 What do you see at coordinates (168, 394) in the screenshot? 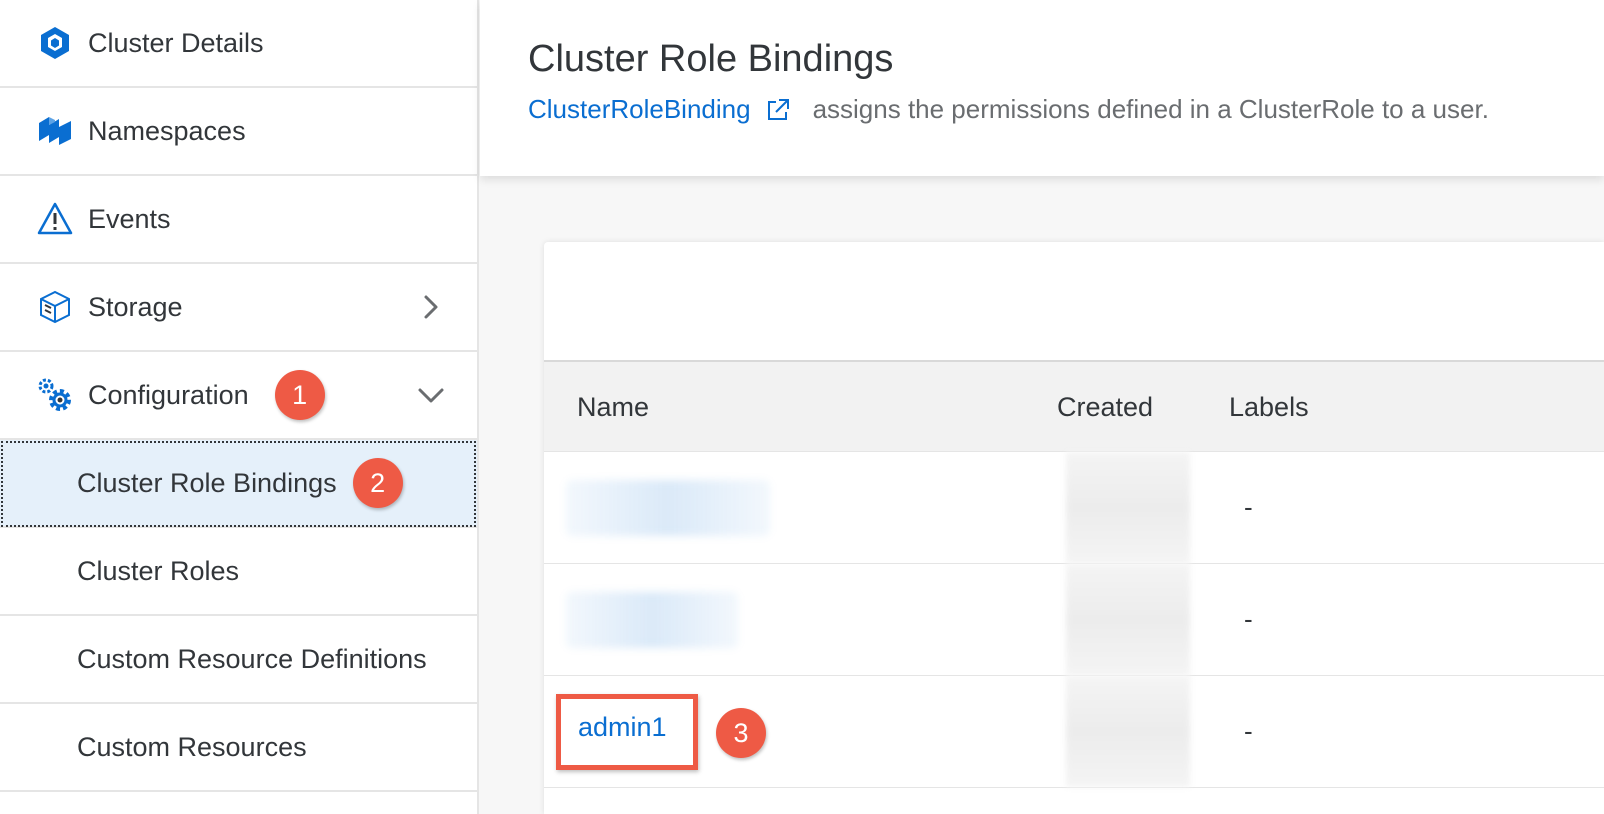
I see `sidebar-item-label: Configuration` at bounding box center [168, 394].